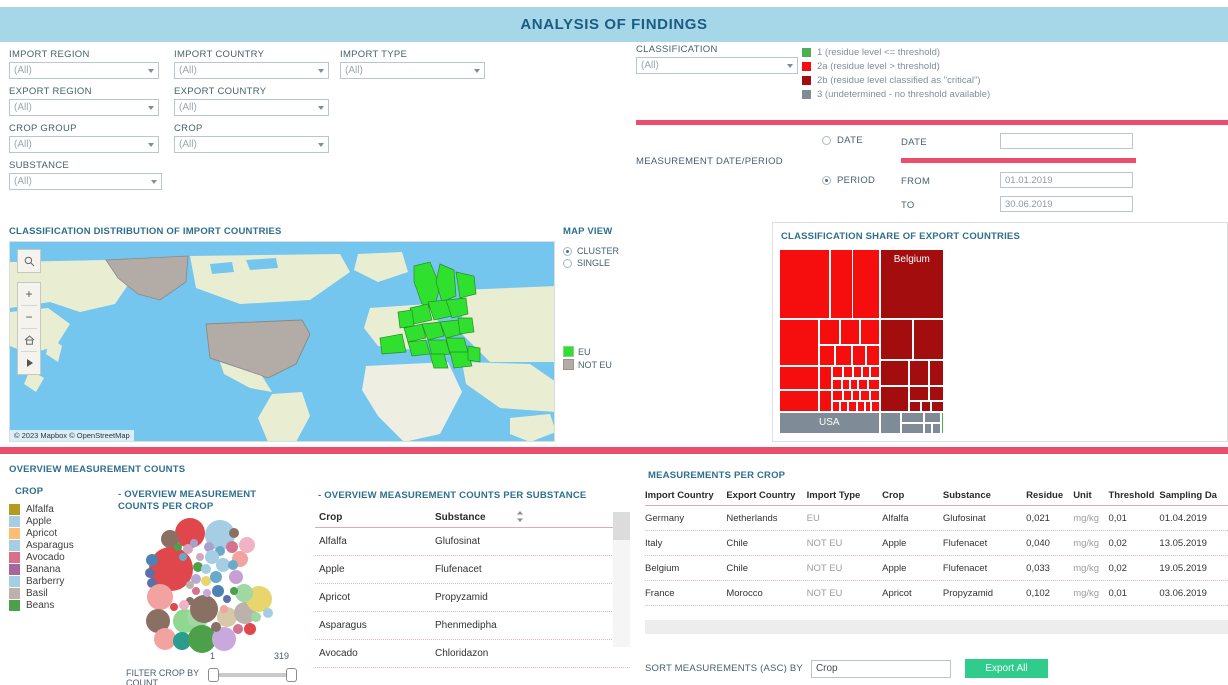  Describe the element at coordinates (251, 144) in the screenshot. I see `crop-select: (All)` at that location.